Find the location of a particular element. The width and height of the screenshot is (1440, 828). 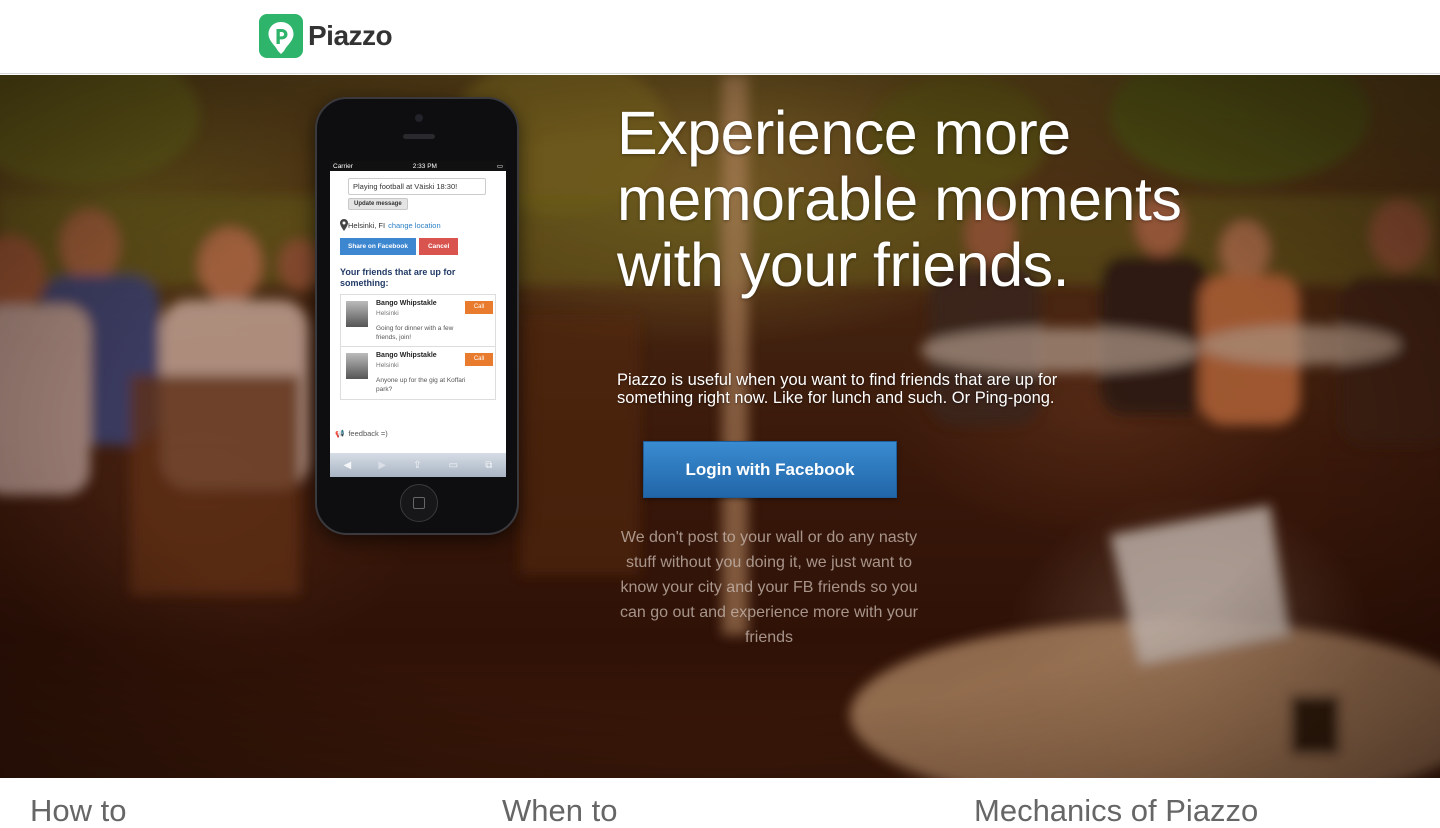

location-city: Helsinki, FI is located at coordinates (367, 225).